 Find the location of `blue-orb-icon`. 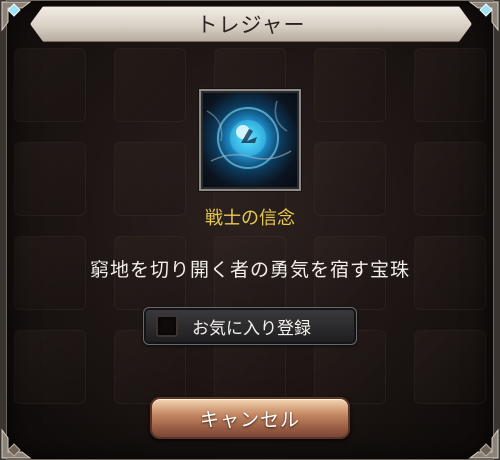

blue-orb-icon is located at coordinates (249, 134).